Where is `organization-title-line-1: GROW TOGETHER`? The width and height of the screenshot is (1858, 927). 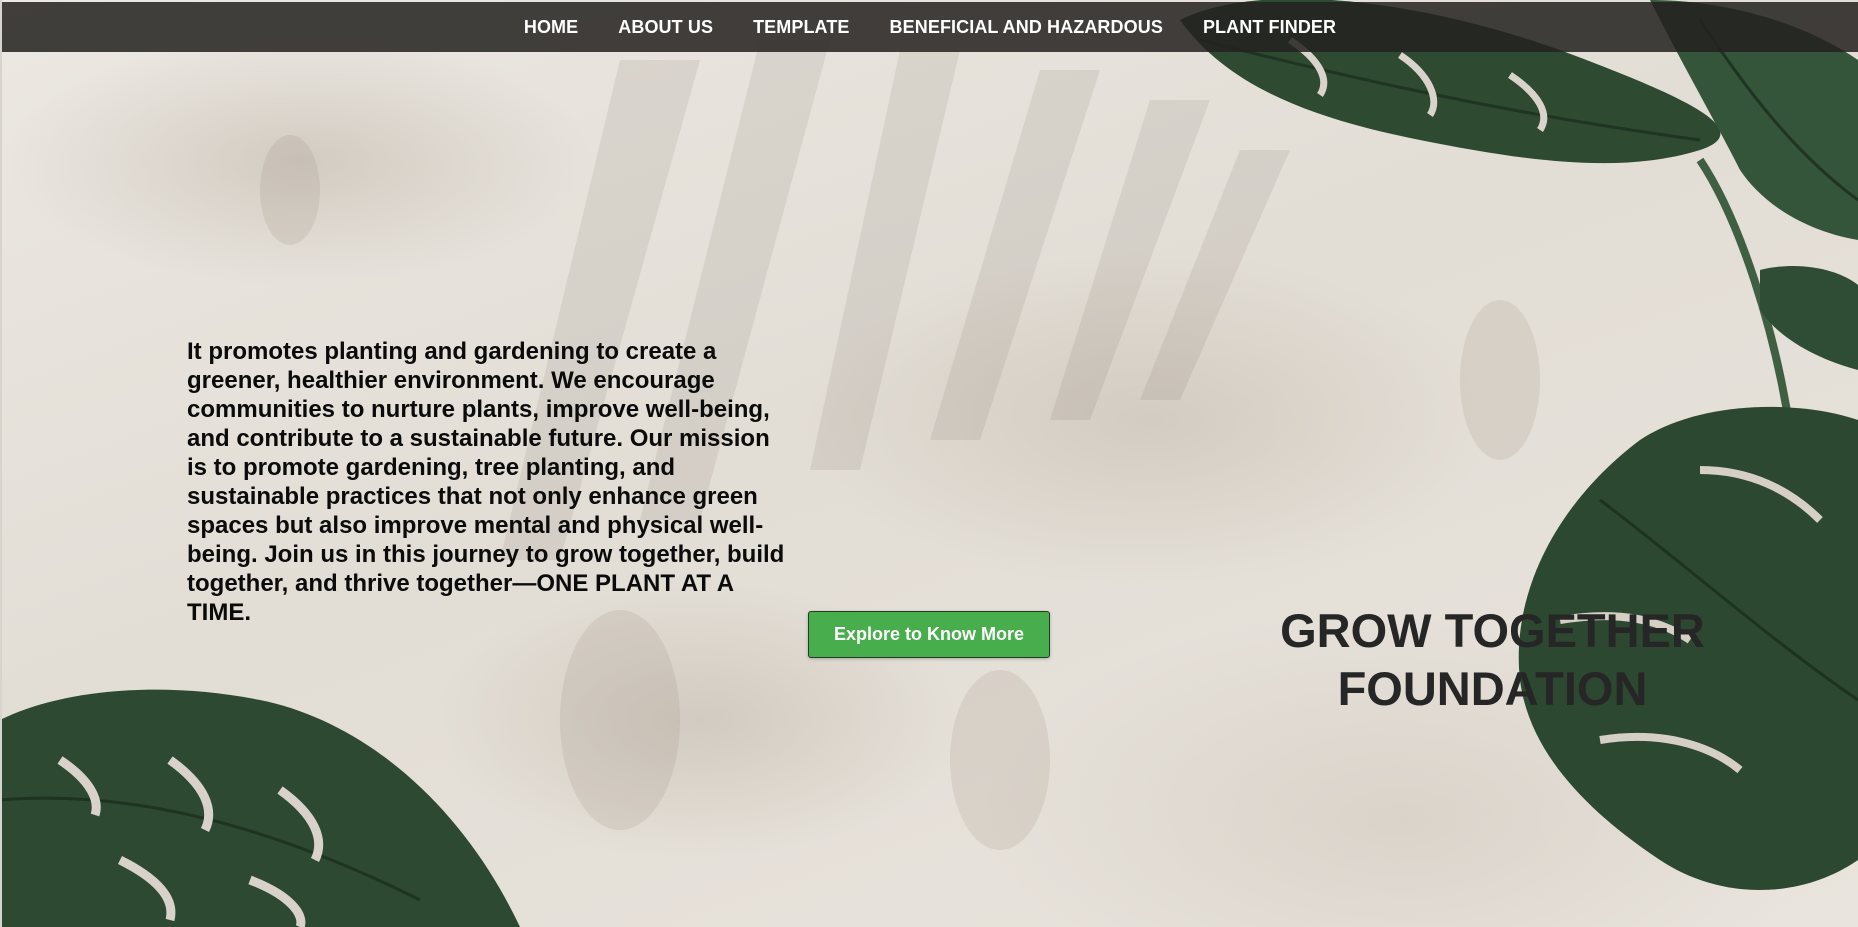
organization-title-line-1: GROW TOGETHER is located at coordinates (1492, 630).